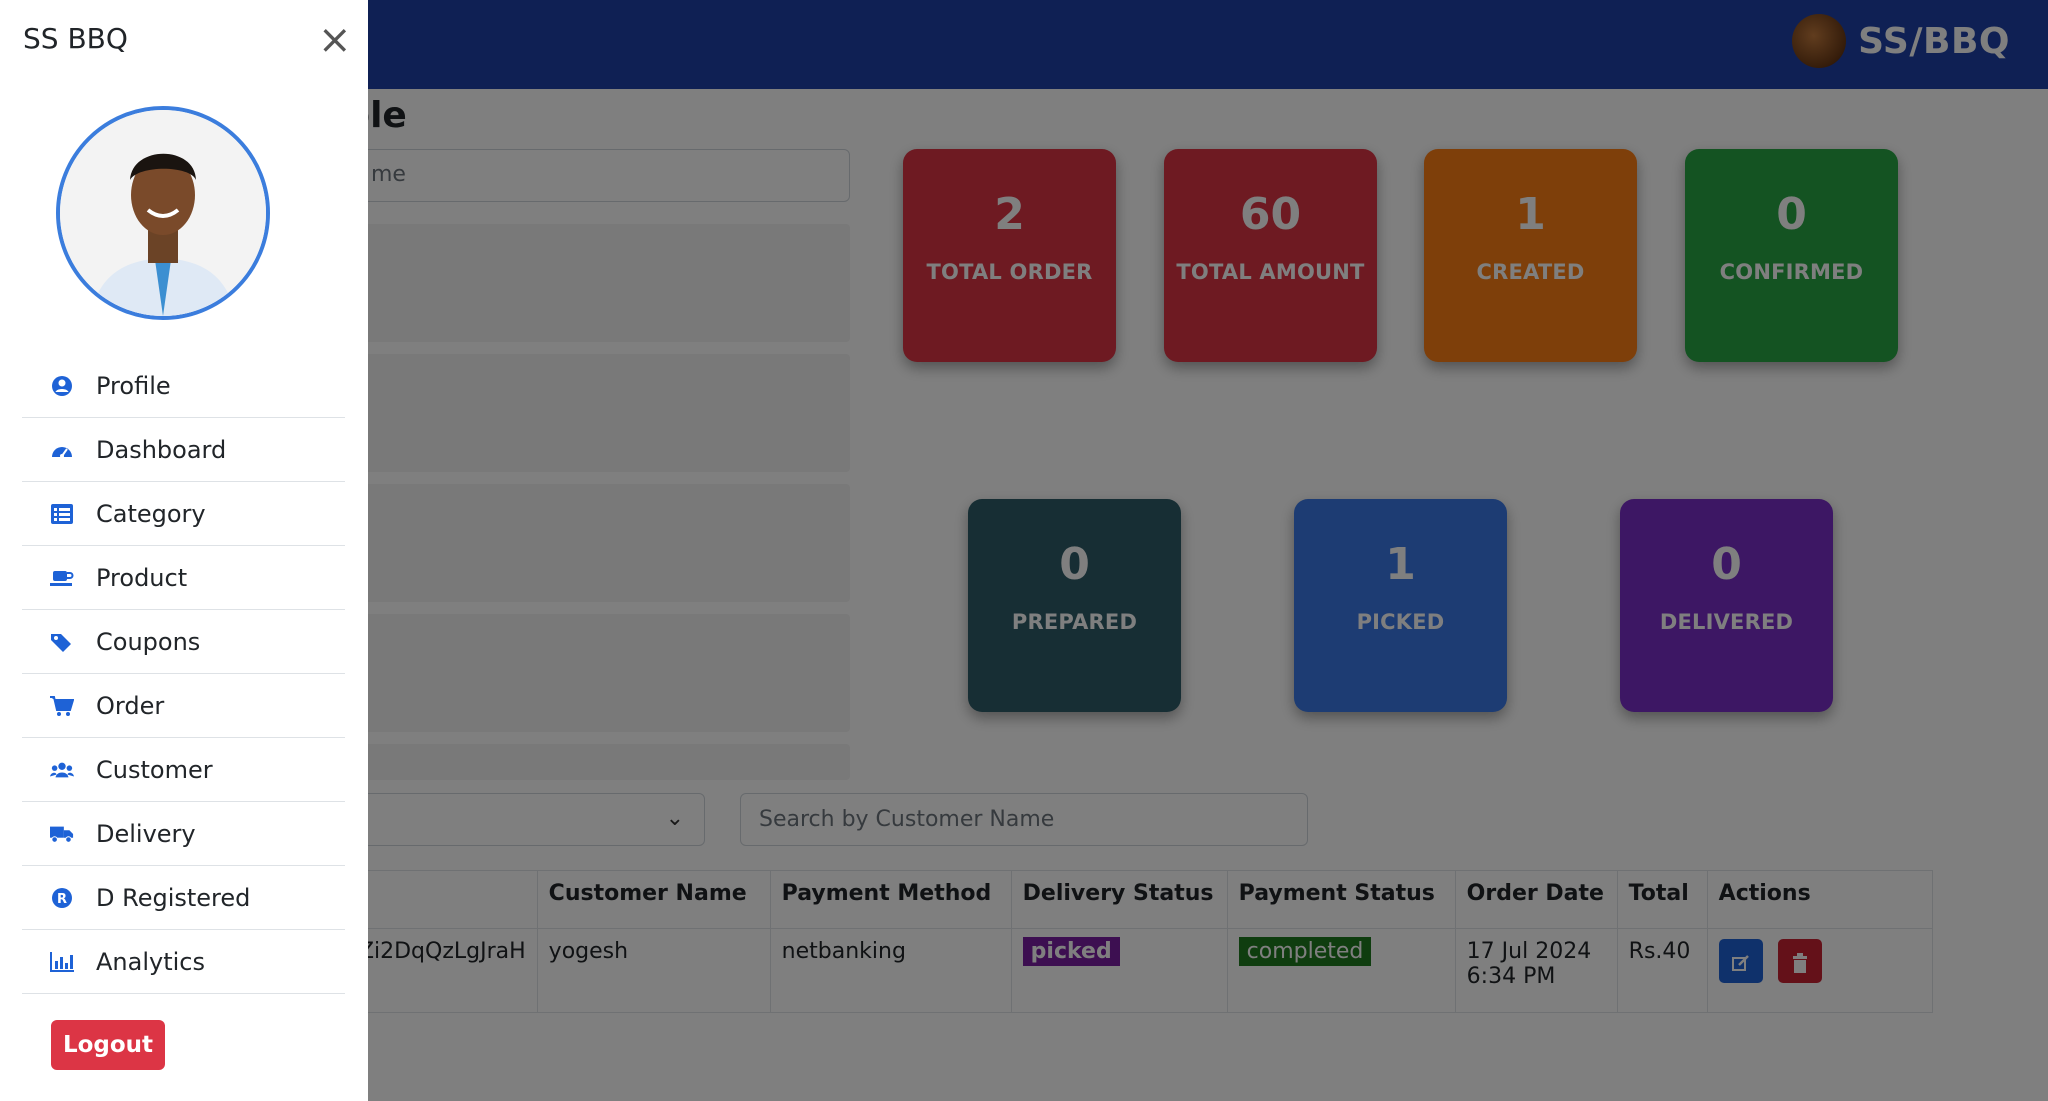  I want to click on user-circle-icon, so click(62, 386).